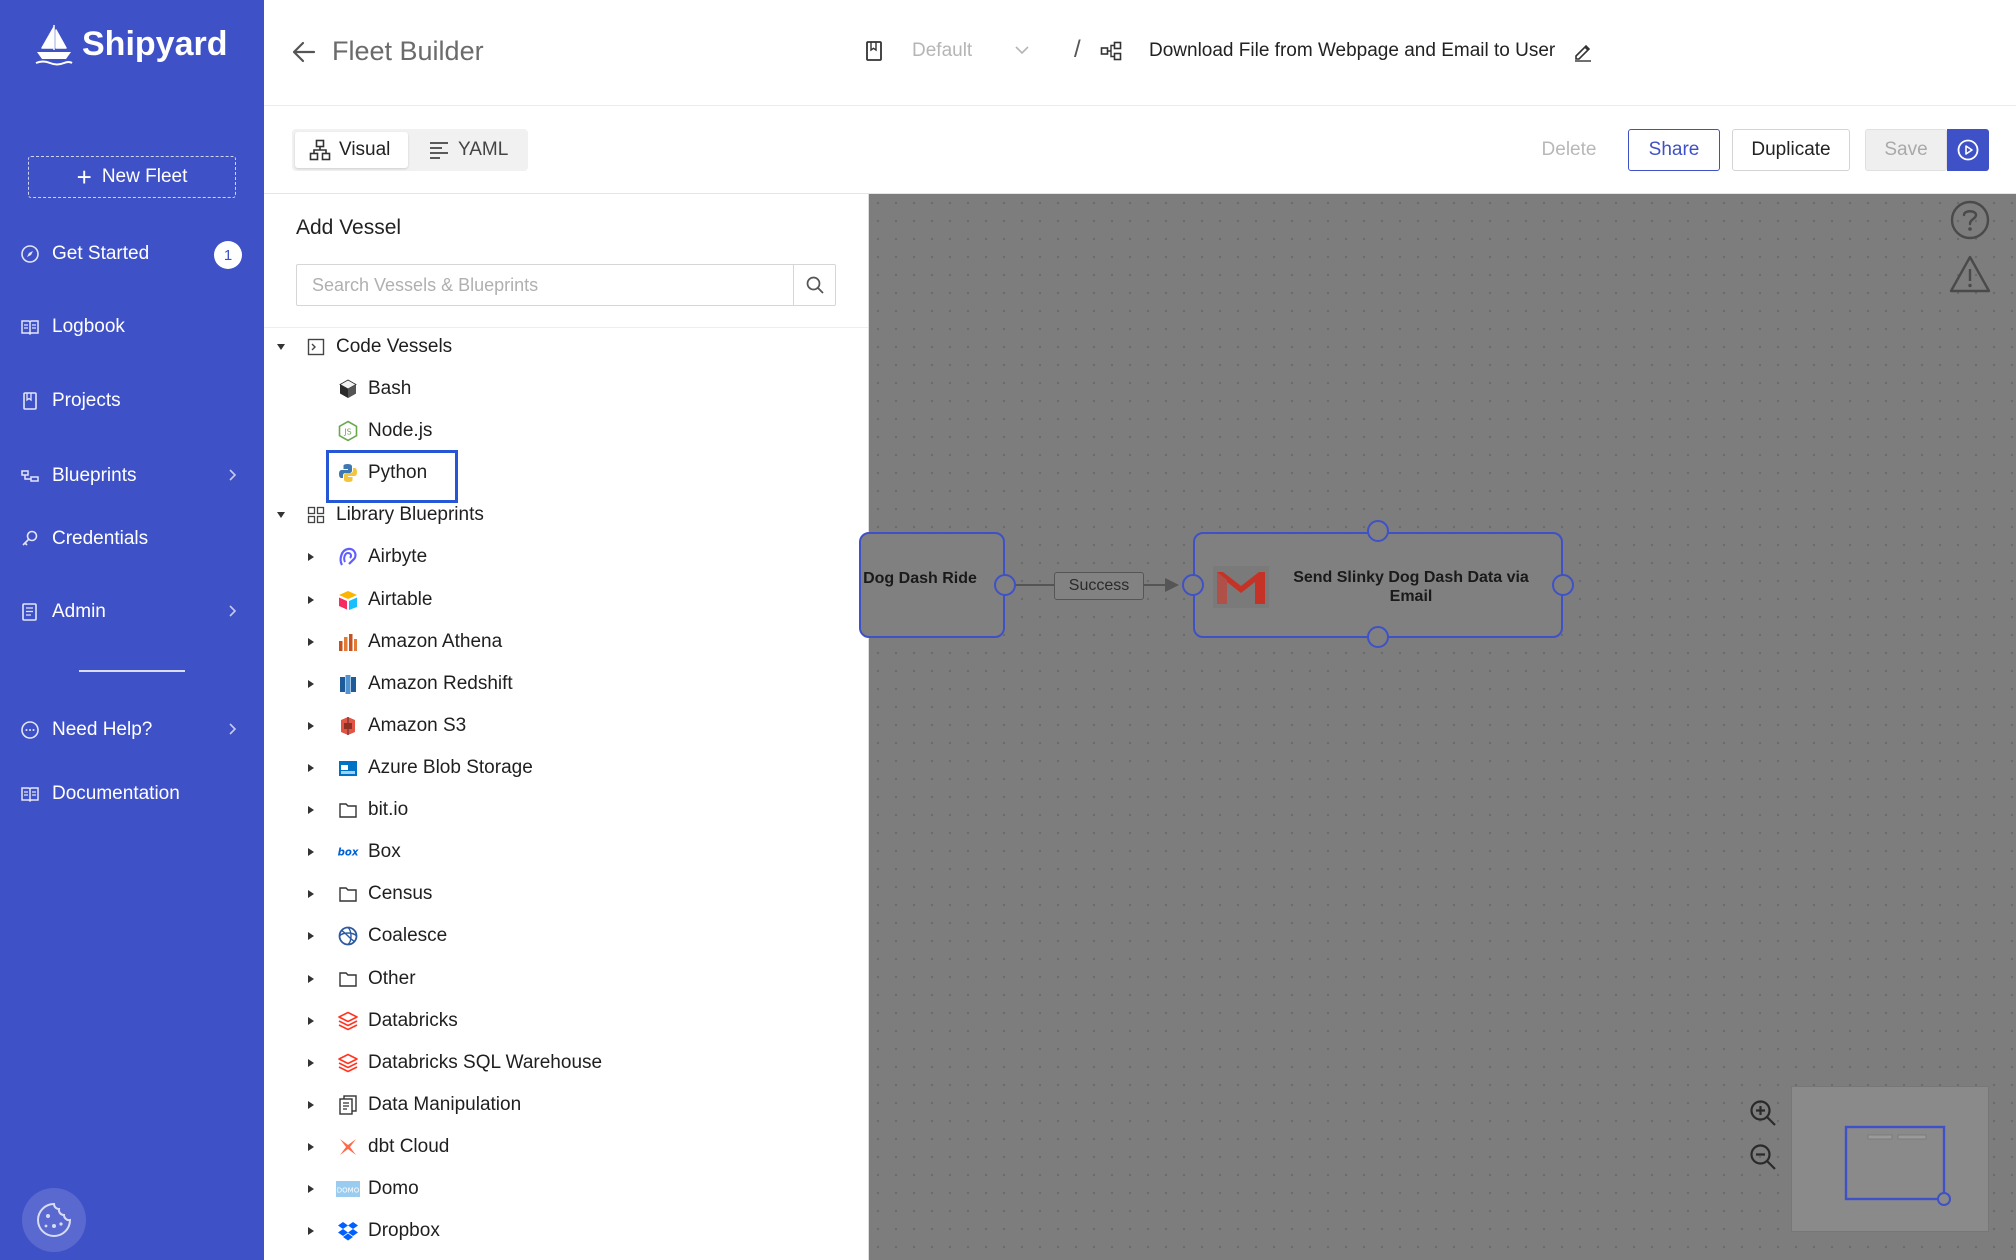  Describe the element at coordinates (362, 1189) in the screenshot. I see `tree-item-domo: DOMO Domo` at that location.